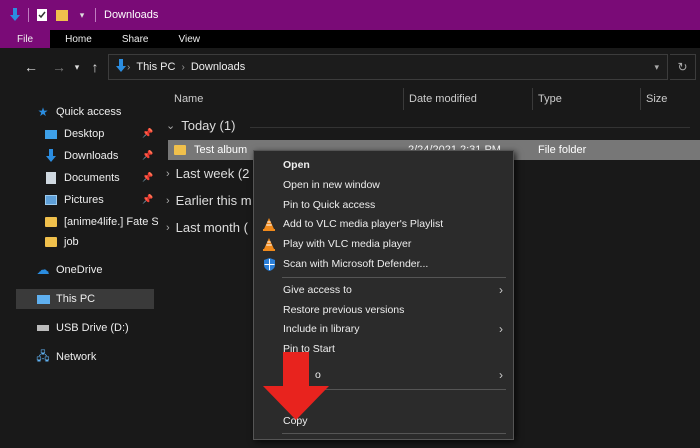 This screenshot has width=700, height=448. I want to click on network-icon: 🖧, so click(43, 355).